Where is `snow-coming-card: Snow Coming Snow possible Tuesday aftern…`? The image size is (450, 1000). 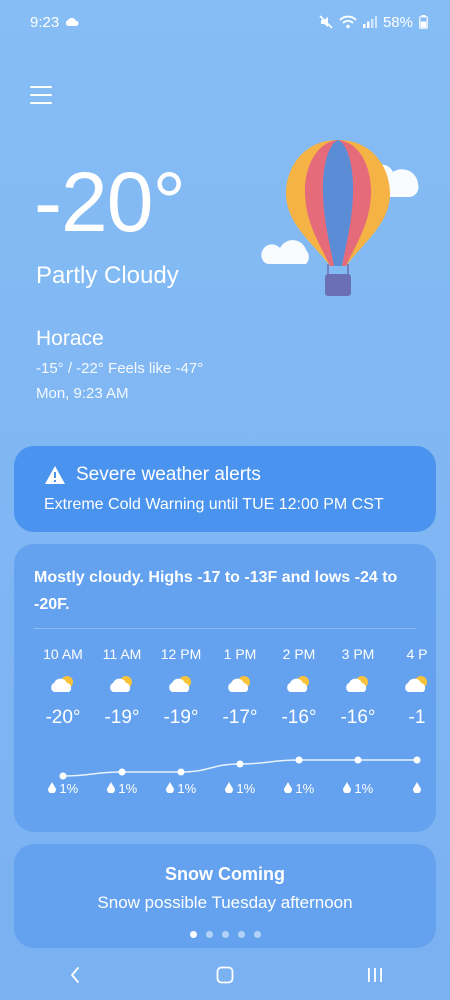
snow-coming-card: Snow Coming Snow possible Tuesday aftern… is located at coordinates (225, 896).